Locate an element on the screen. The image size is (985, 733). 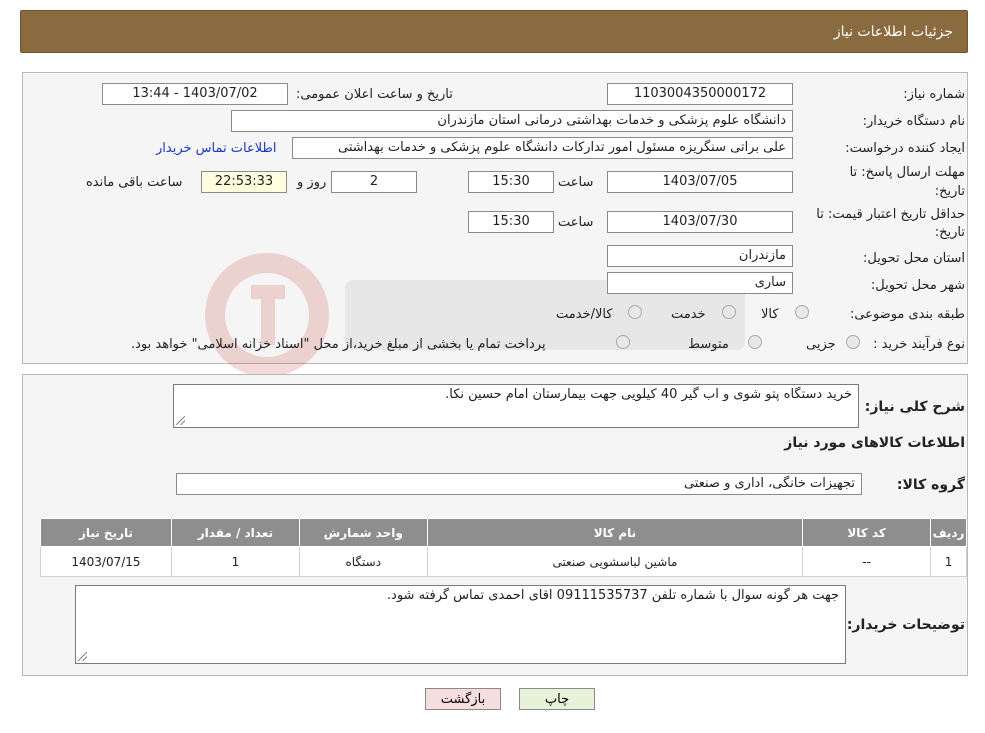
col-code: کد کالا is located at coordinates (867, 532).